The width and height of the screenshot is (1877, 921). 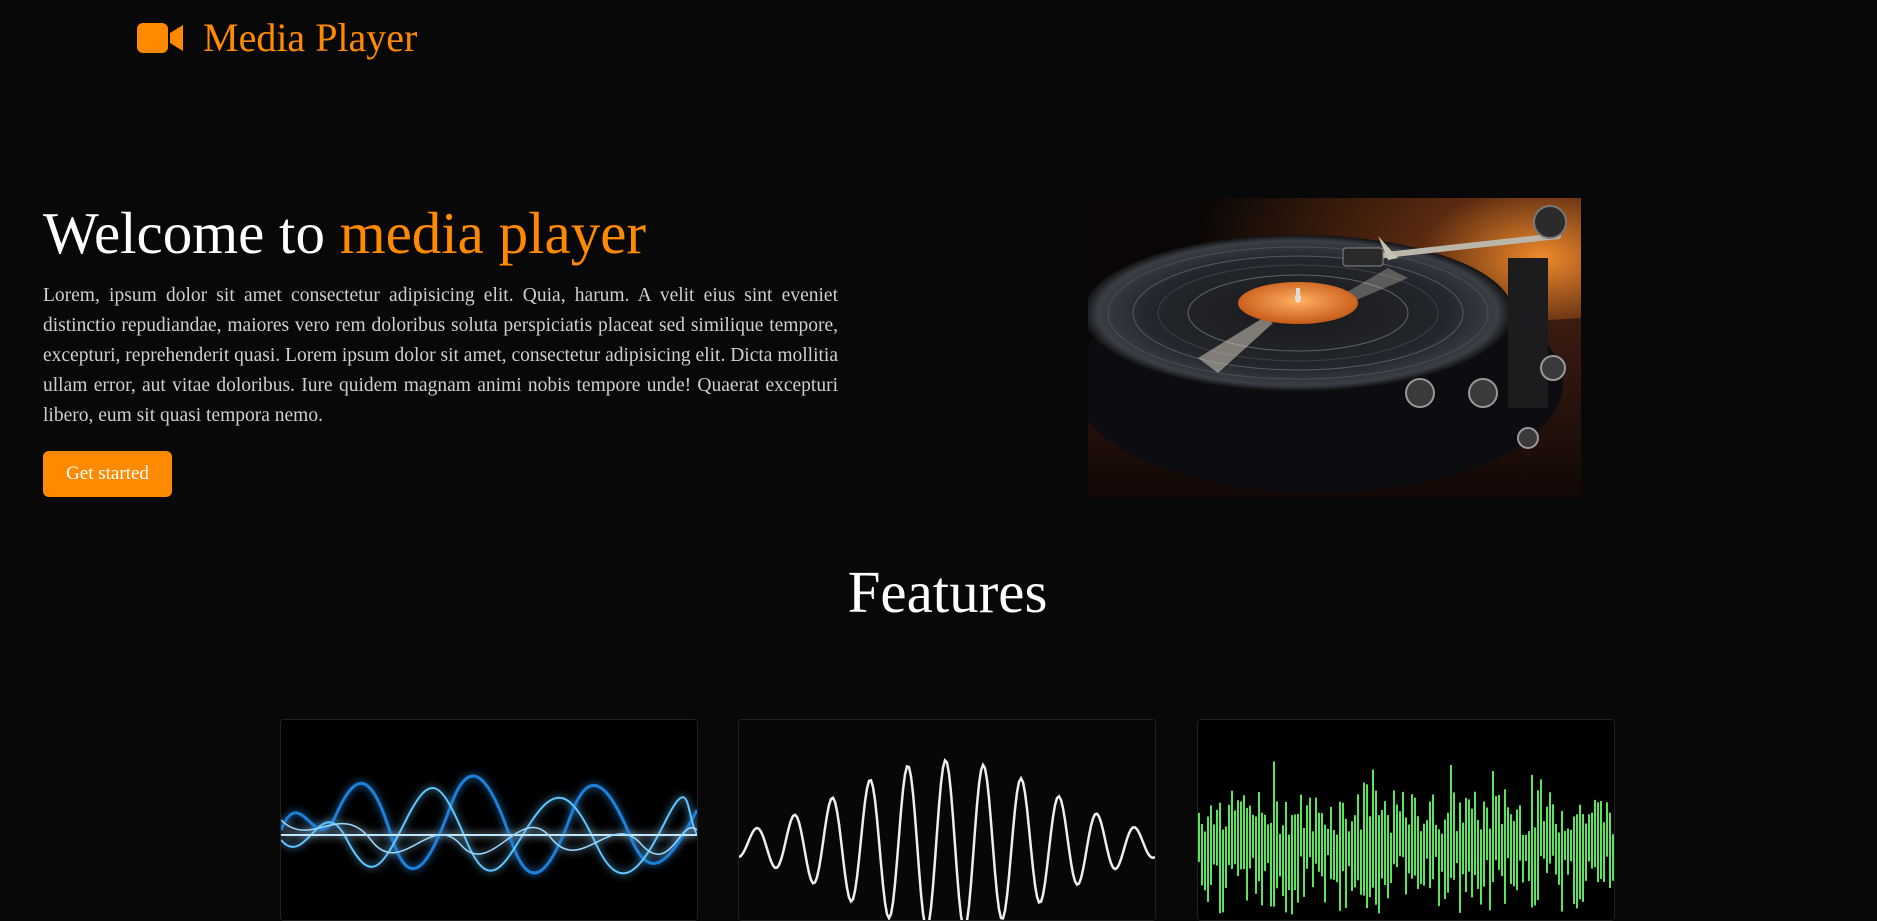 What do you see at coordinates (310, 37) in the screenshot?
I see `brand-name: Media Player` at bounding box center [310, 37].